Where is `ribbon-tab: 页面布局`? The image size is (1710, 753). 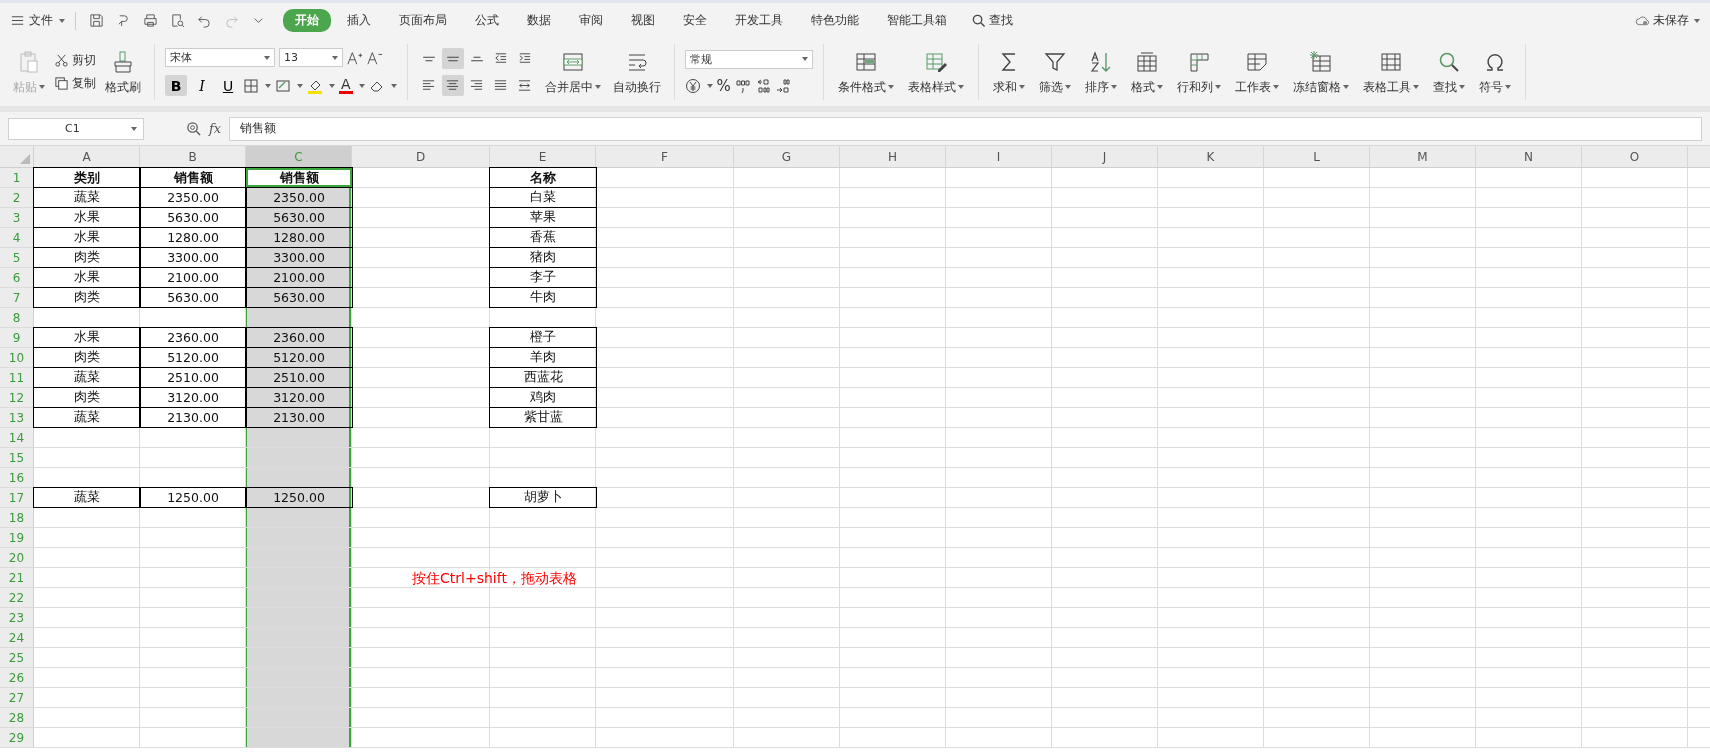
ribbon-tab: 页面布局 is located at coordinates (423, 20).